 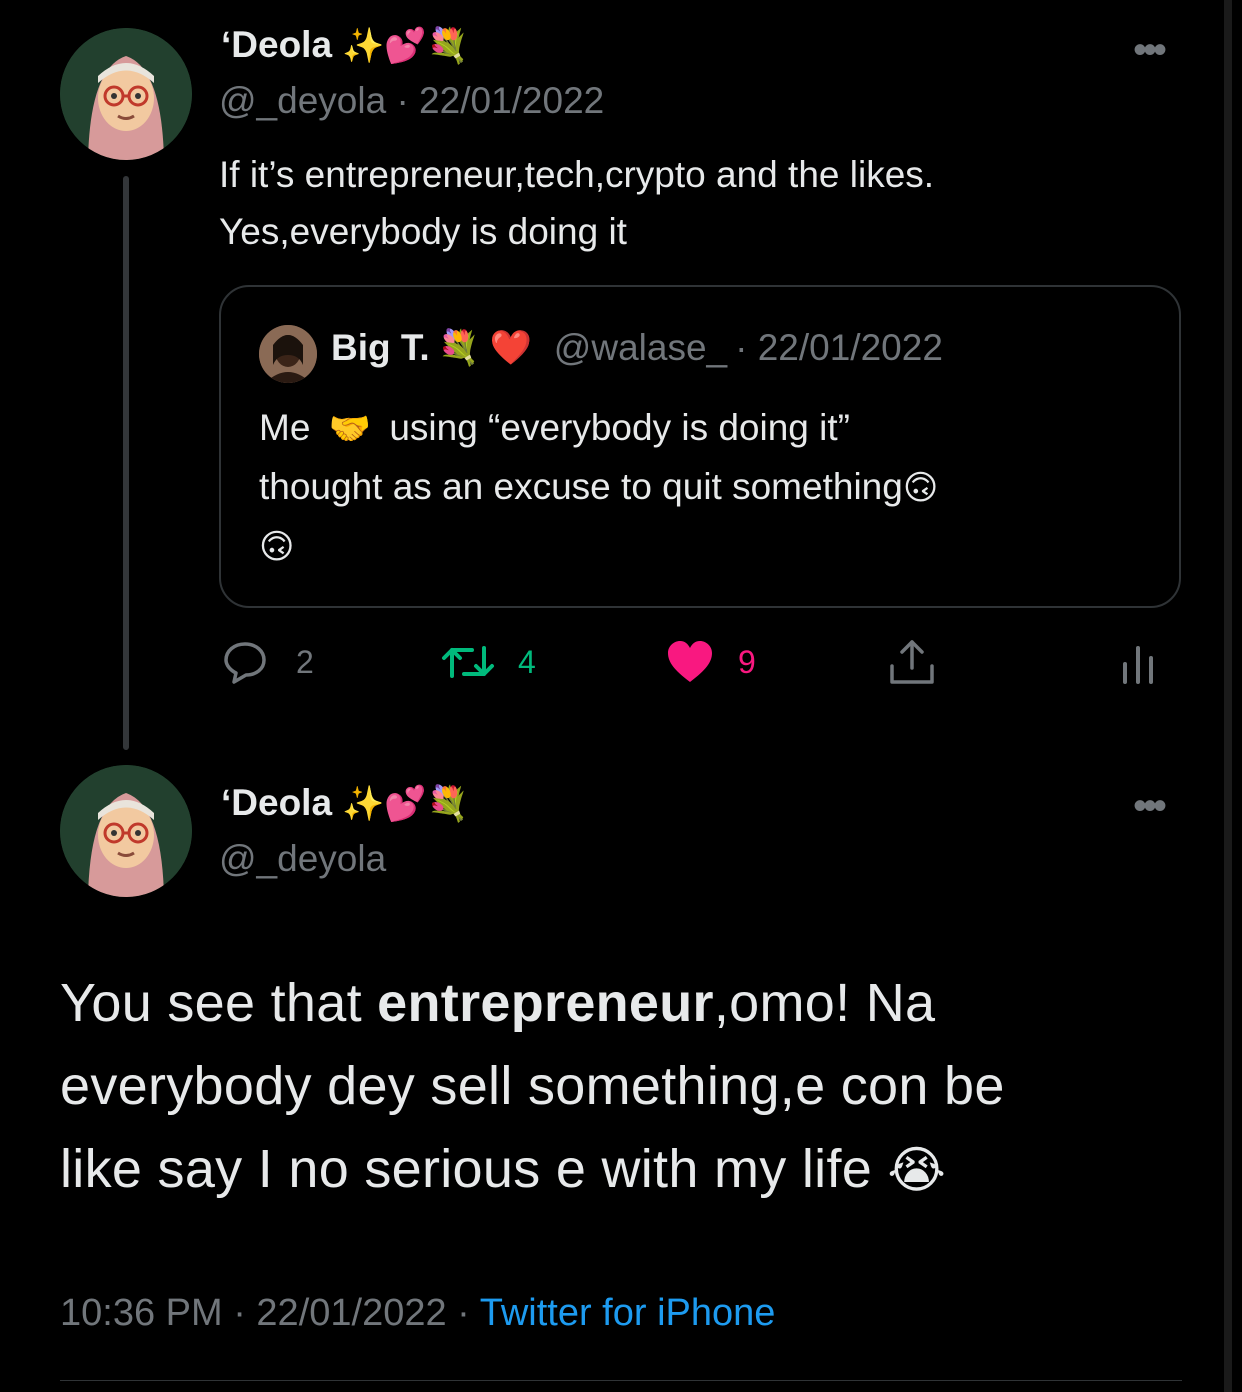 I want to click on quoted-header: Big T. 💐 ❤️ @walase_ · 22/01/2022, so click(x=637, y=348).